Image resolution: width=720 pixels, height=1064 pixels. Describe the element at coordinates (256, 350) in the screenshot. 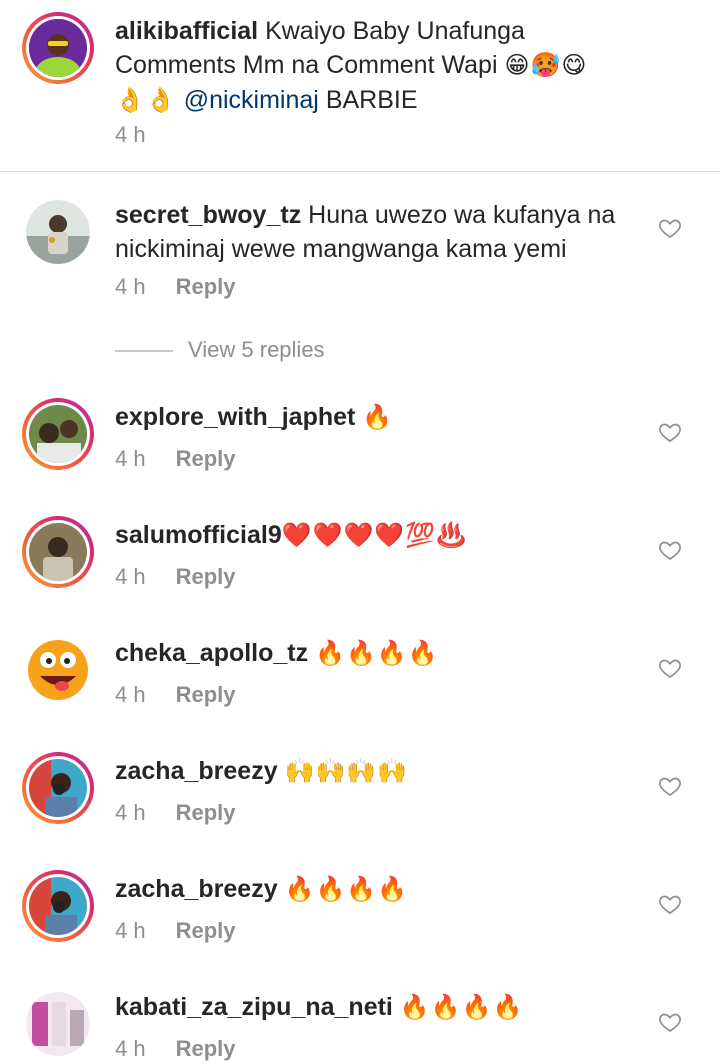

I see `view-replies-label: View 5 replies` at that location.